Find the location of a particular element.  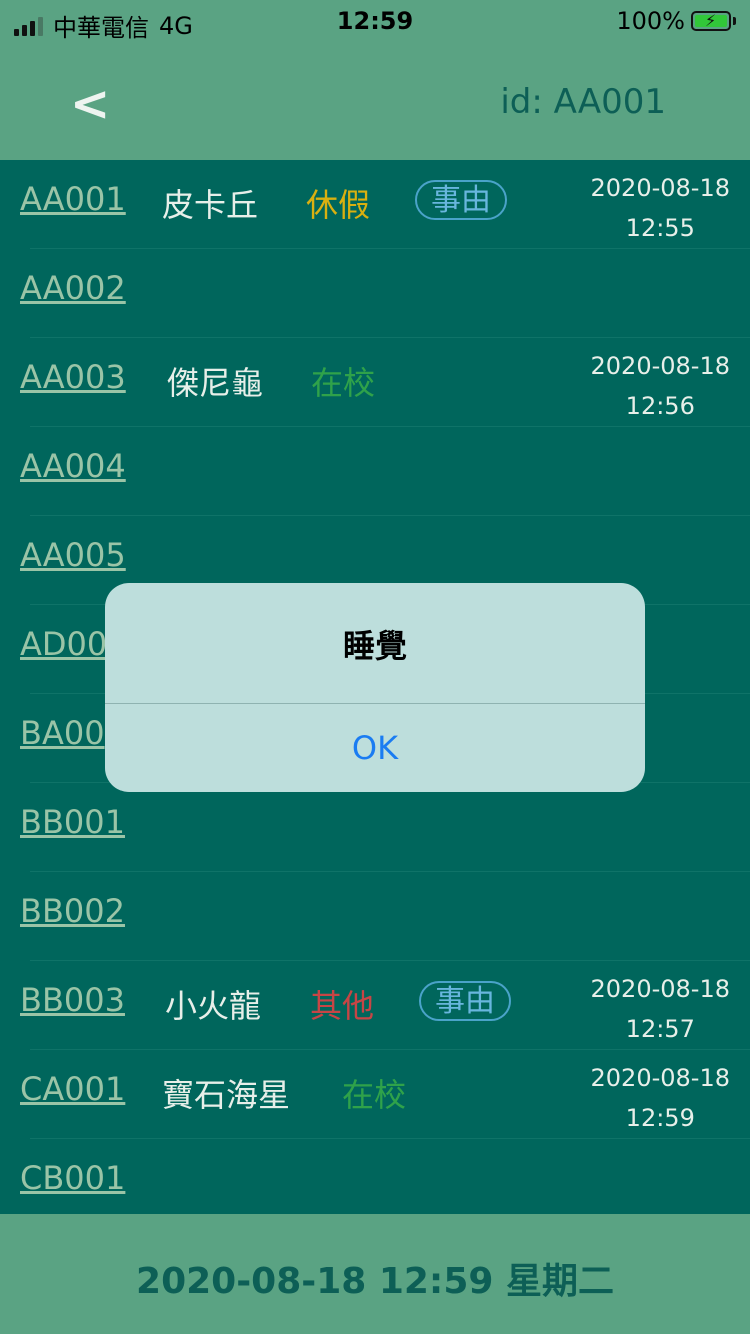

alert-ok-button: OK is located at coordinates (375, 748).